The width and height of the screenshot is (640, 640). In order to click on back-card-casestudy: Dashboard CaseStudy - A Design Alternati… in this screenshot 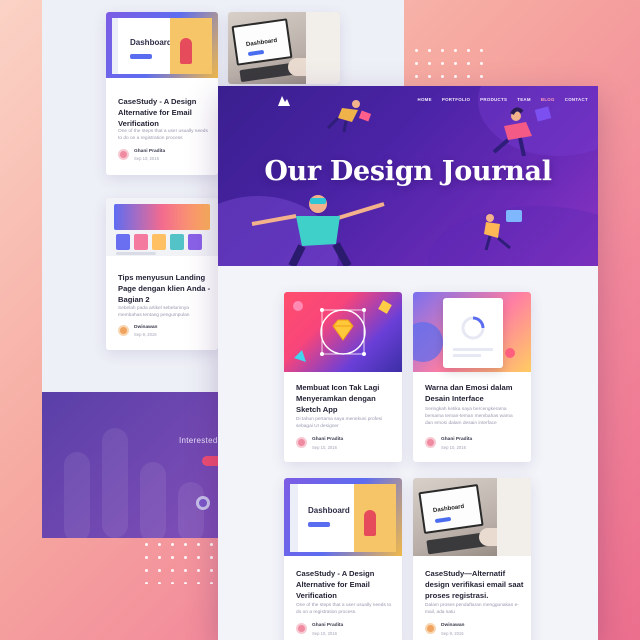, I will do `click(162, 93)`.